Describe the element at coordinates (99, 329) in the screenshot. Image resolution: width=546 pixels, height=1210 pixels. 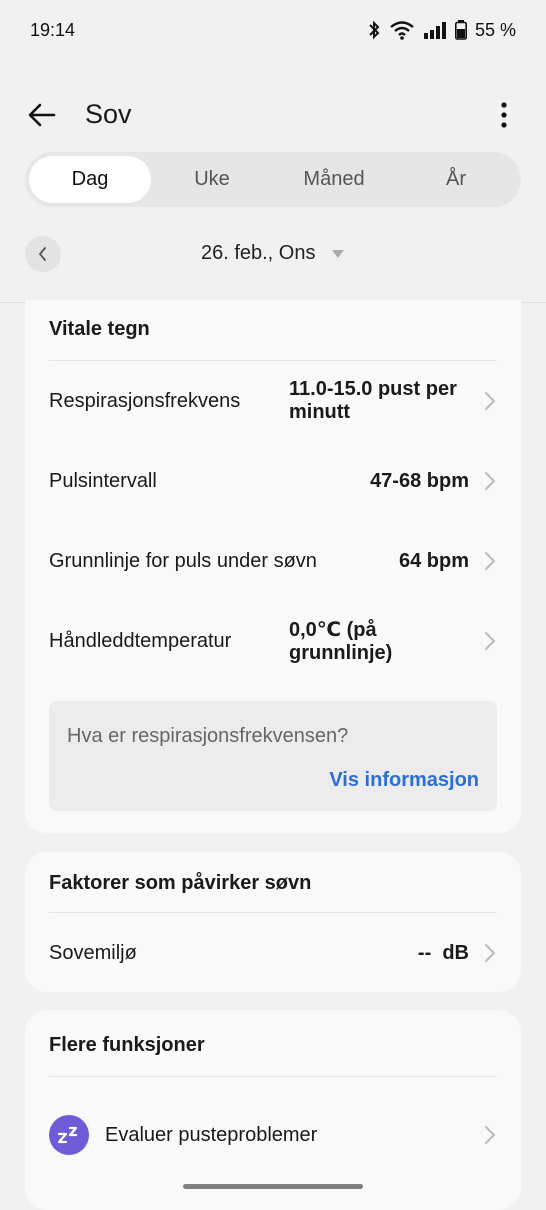
I see `vitals-title: Vitale tegn` at that location.